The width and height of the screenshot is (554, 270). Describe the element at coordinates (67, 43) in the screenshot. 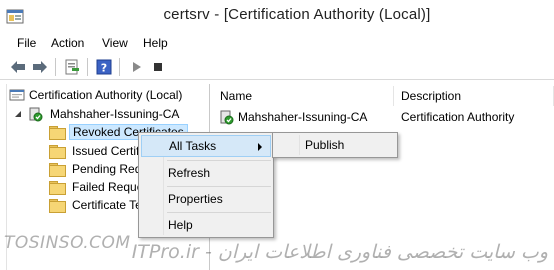

I see `menu-action: Action` at that location.